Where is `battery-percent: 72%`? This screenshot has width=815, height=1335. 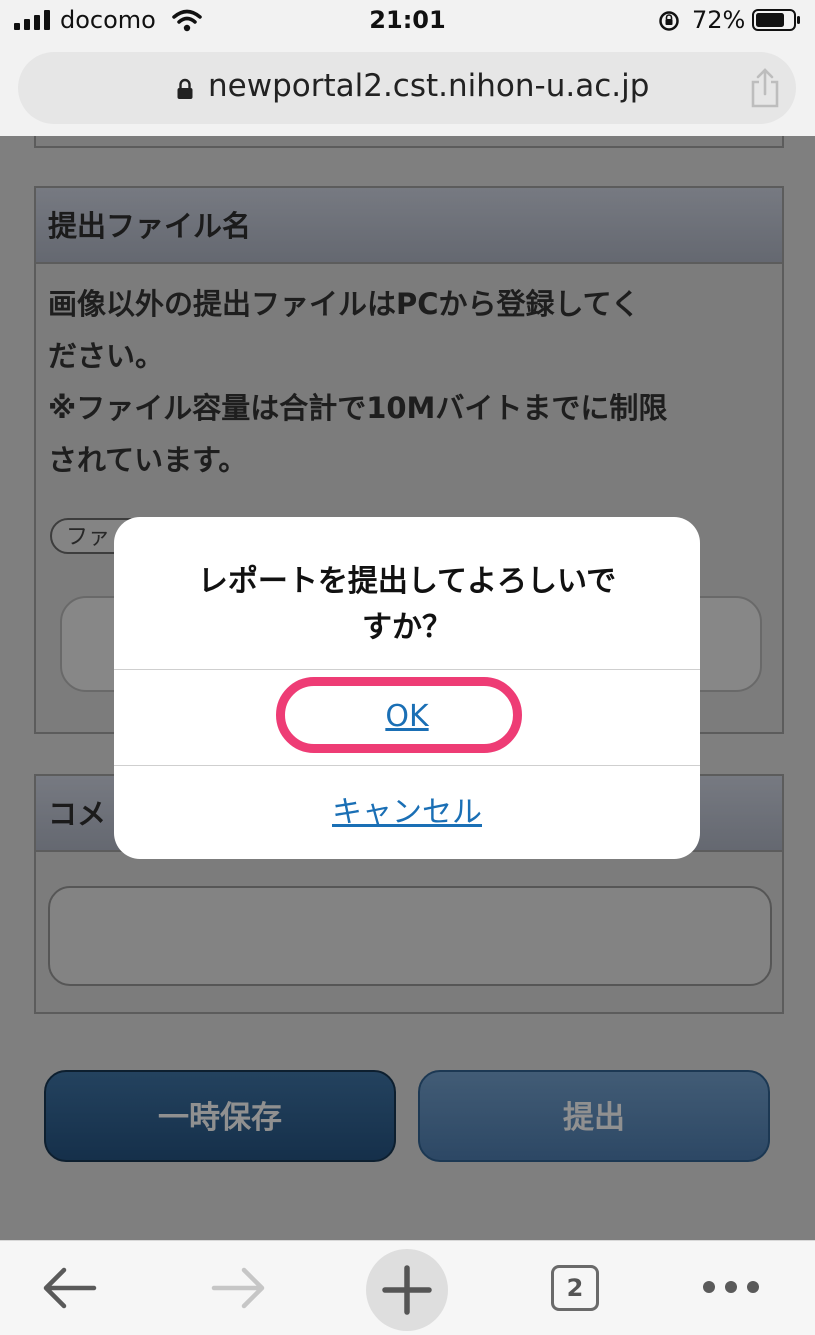 battery-percent: 72% is located at coordinates (719, 20).